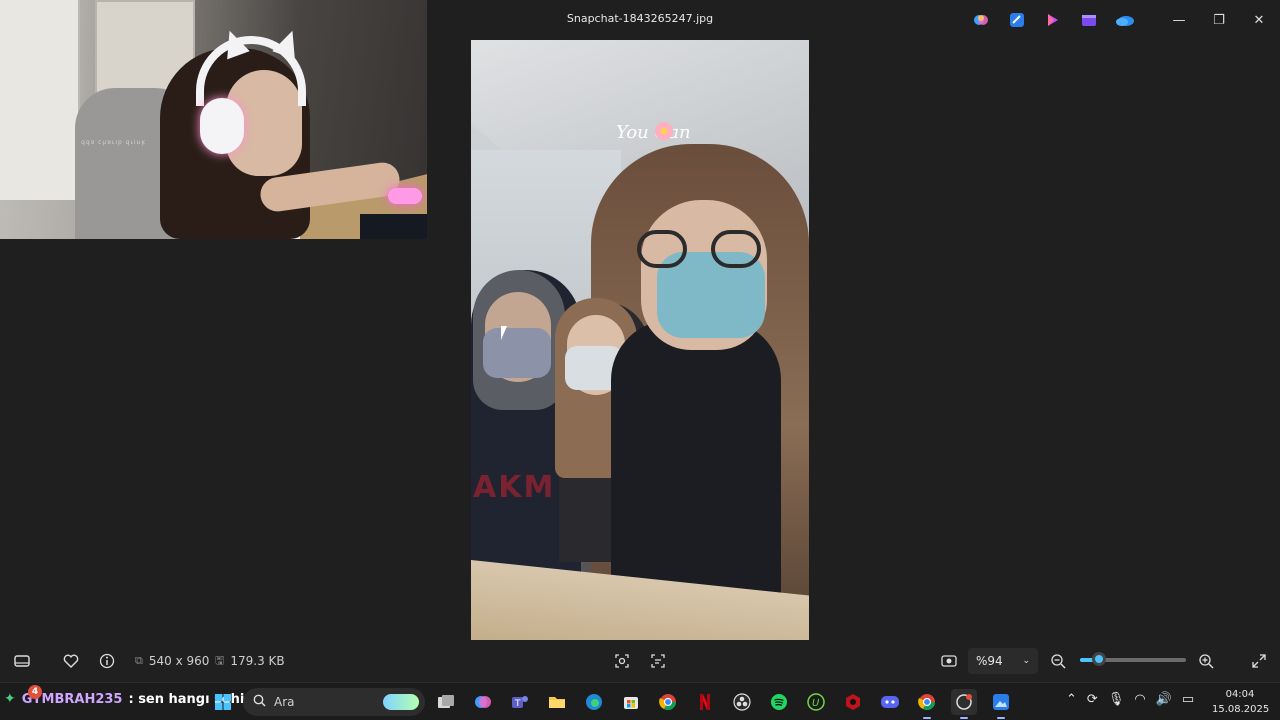  I want to click on battery-icon: ▭, so click(1188, 699).